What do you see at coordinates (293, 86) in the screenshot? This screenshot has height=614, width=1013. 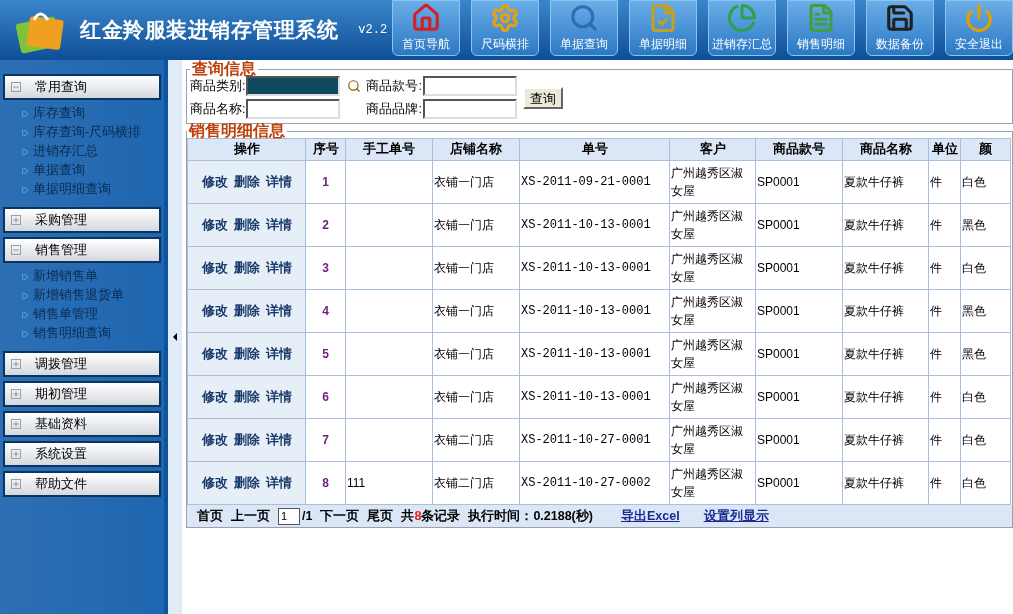 I see `category-field` at bounding box center [293, 86].